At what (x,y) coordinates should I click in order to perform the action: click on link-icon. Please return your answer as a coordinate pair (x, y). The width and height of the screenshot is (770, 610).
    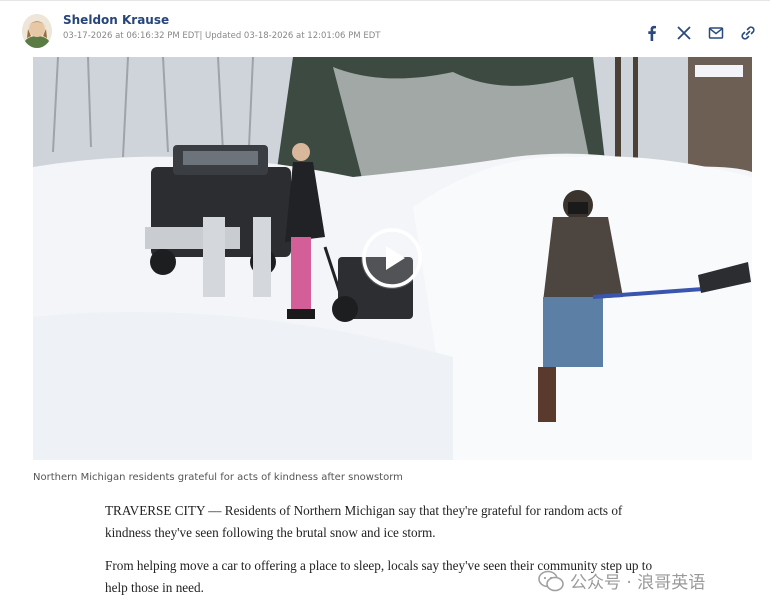
    Looking at the image, I should click on (748, 33).